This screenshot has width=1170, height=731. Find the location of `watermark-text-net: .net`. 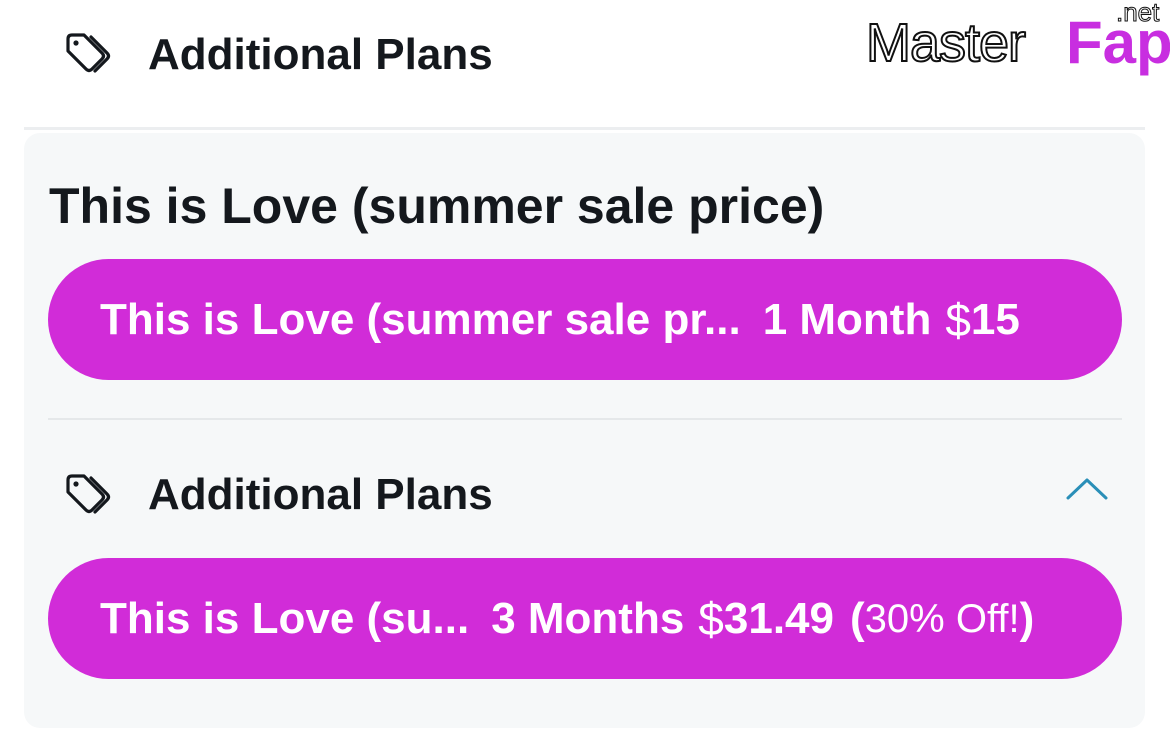

watermark-text-net: .net is located at coordinates (1137, 13).